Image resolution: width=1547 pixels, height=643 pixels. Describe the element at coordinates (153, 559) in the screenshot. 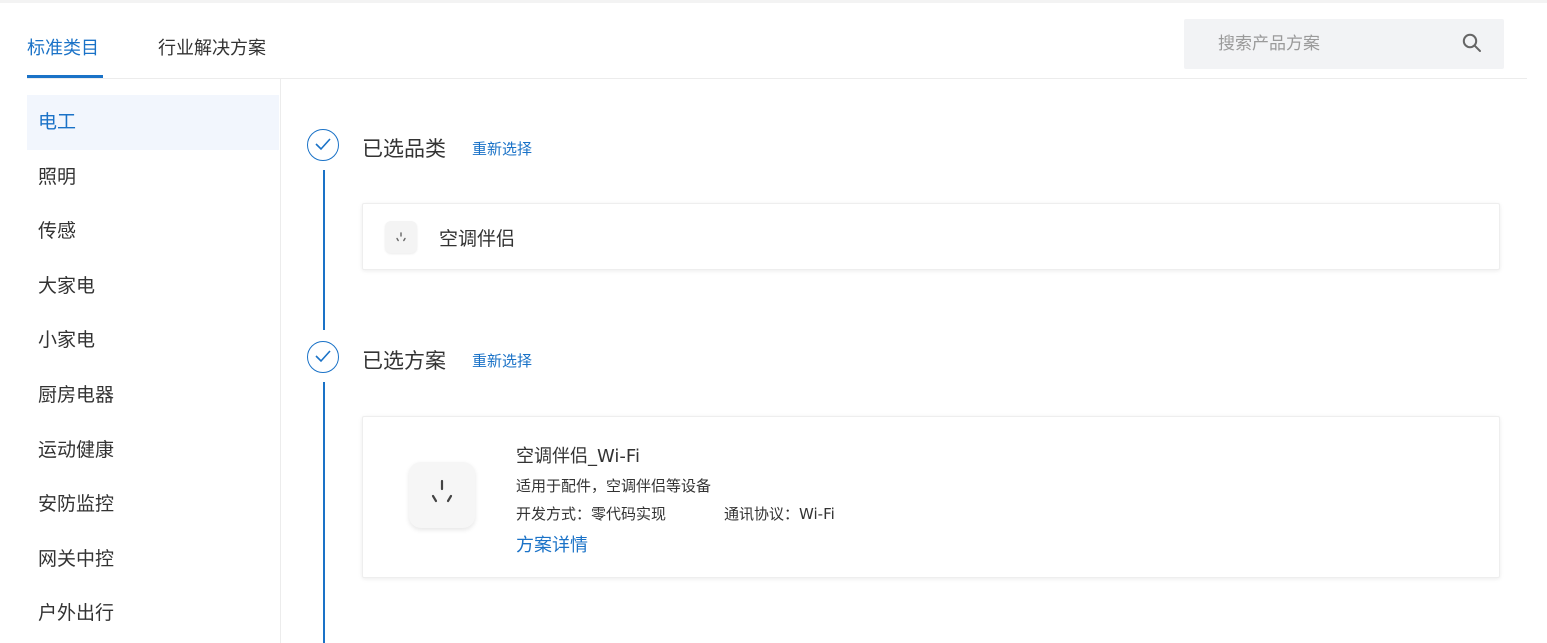

I see `sidebar-item-gateway-control: 网关中控` at that location.